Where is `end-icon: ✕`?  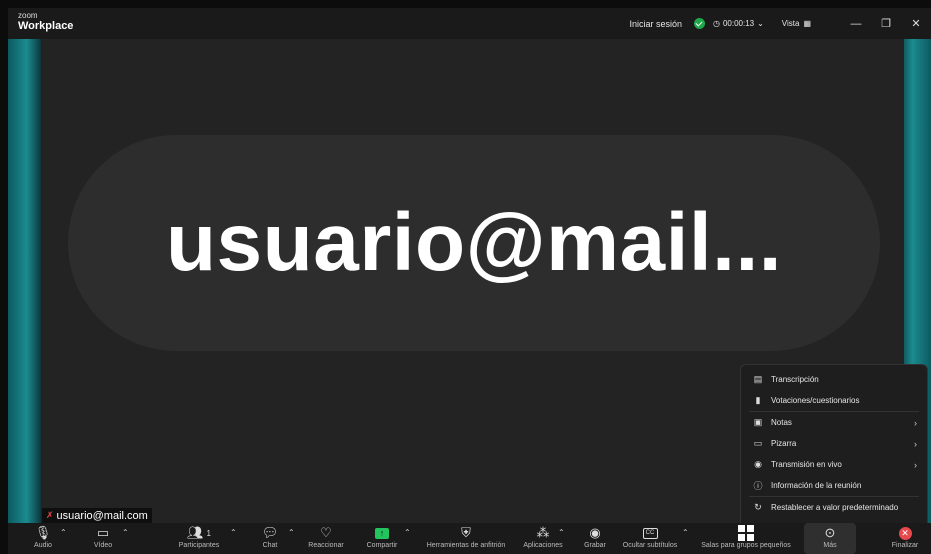 end-icon: ✕ is located at coordinates (905, 533).